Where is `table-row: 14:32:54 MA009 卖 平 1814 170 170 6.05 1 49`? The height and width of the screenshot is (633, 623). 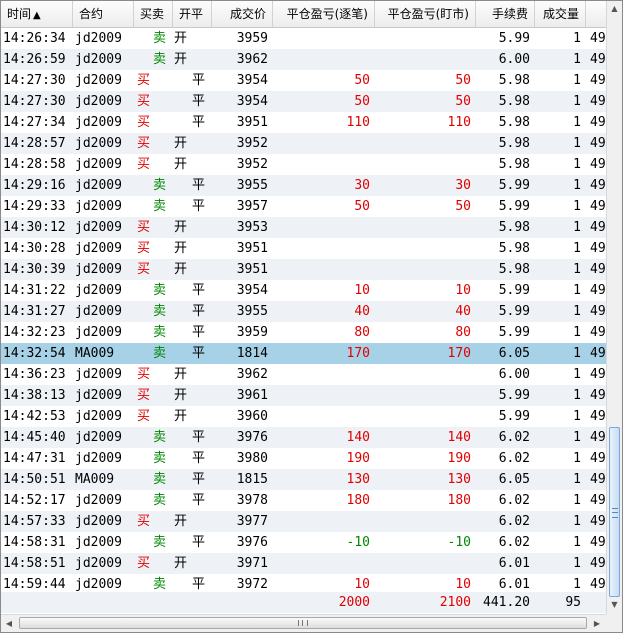
table-row: 14:32:54 MA009 卖 平 1814 170 170 6.05 1 49 is located at coordinates (303, 353).